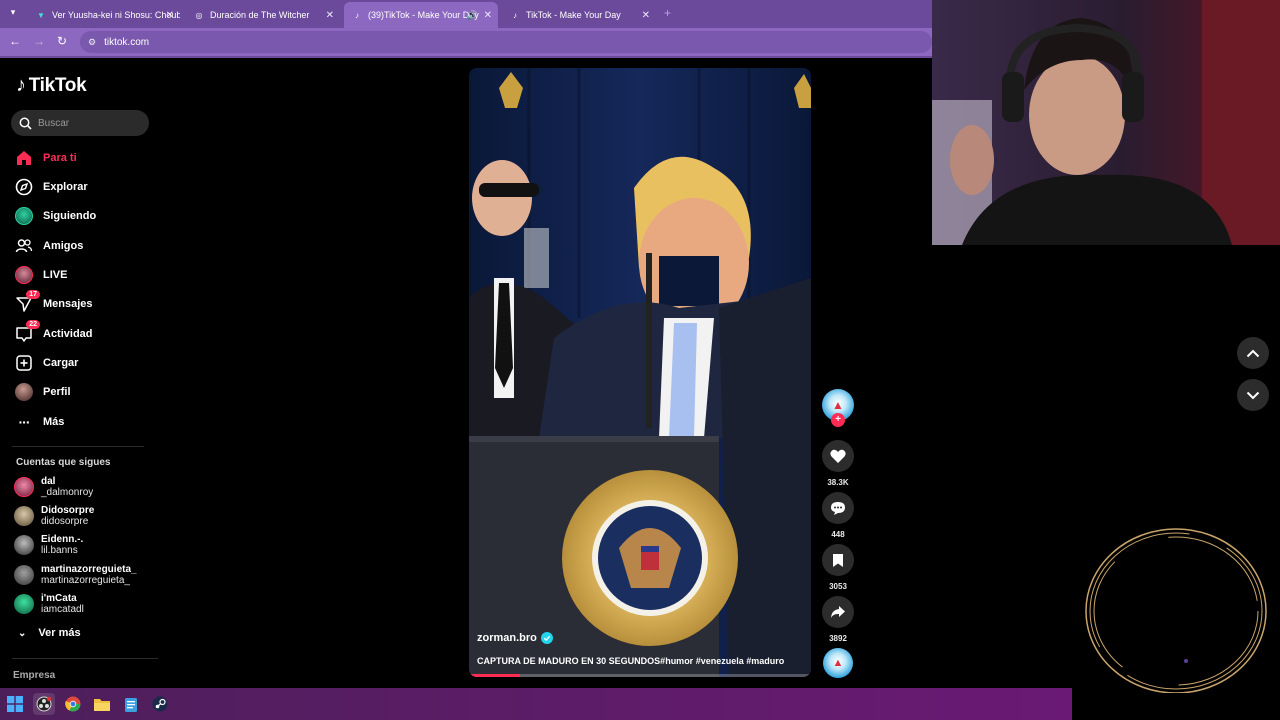 The width and height of the screenshot is (1280, 720). What do you see at coordinates (62, 539) in the screenshot?
I see `account-name: Eidenn.-.` at bounding box center [62, 539].